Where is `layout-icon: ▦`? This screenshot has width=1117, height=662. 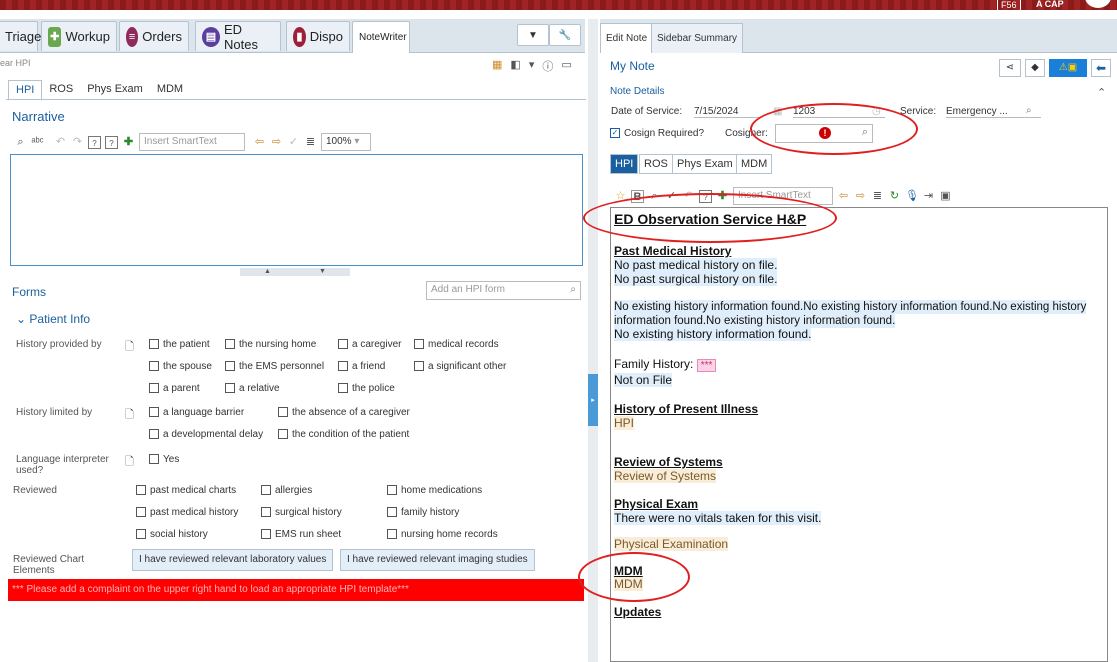 layout-icon: ▦ is located at coordinates (497, 66).